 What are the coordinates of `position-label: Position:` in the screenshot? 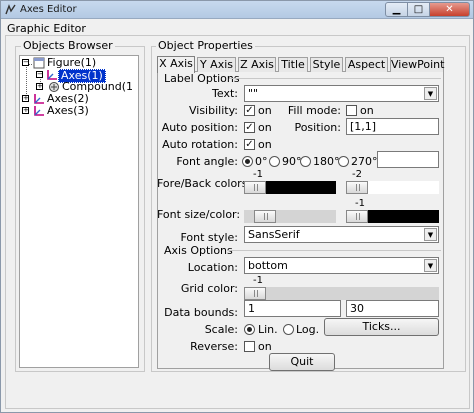 It's located at (317, 127).